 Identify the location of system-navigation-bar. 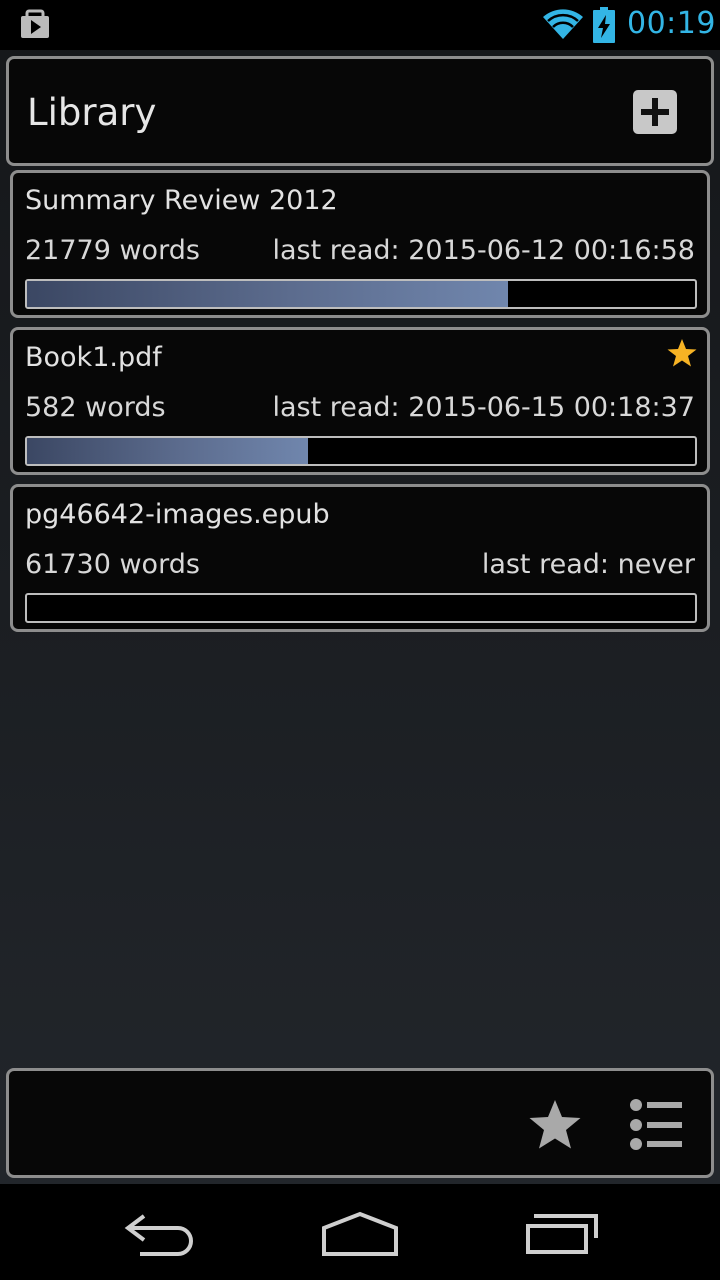
(360, 1232).